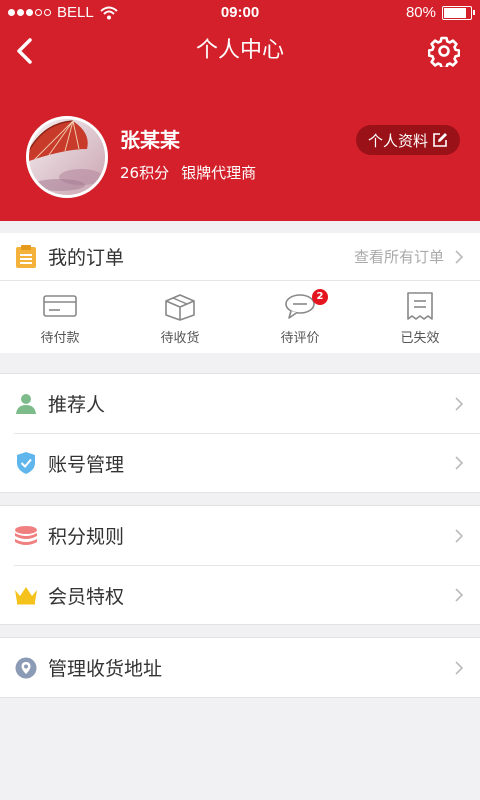 The image size is (480, 800). I want to click on status-bar: BELL 09:00 80%, so click(240, 13).